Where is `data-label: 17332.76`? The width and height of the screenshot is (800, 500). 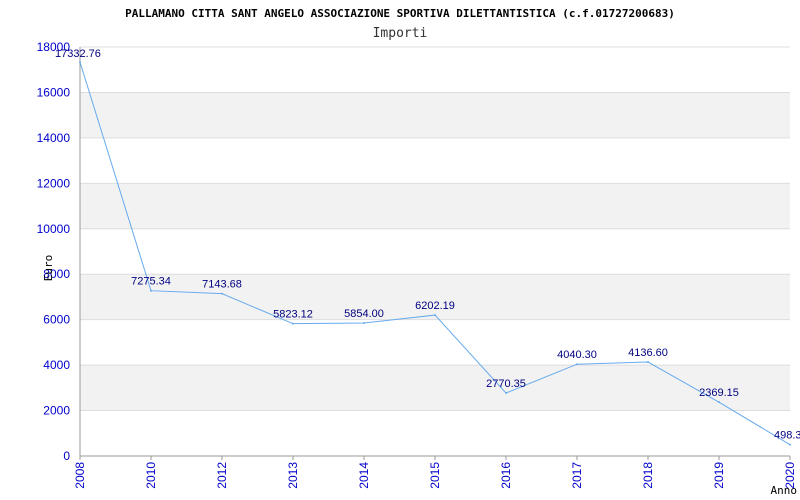 data-label: 17332.76 is located at coordinates (78, 54).